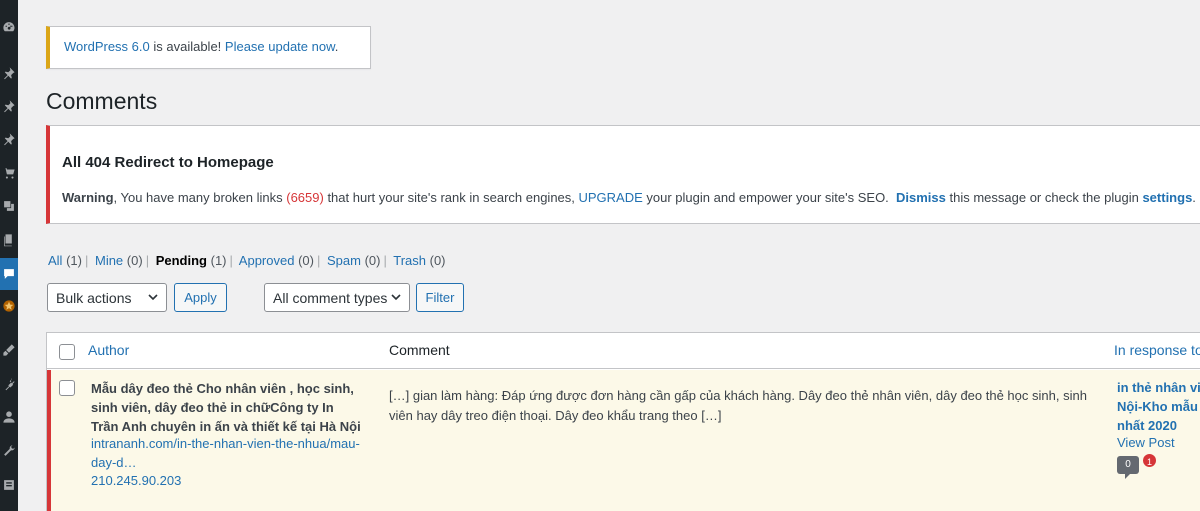 This screenshot has height=511, width=1200. I want to click on comment-type-select: All comment types, so click(337, 297).